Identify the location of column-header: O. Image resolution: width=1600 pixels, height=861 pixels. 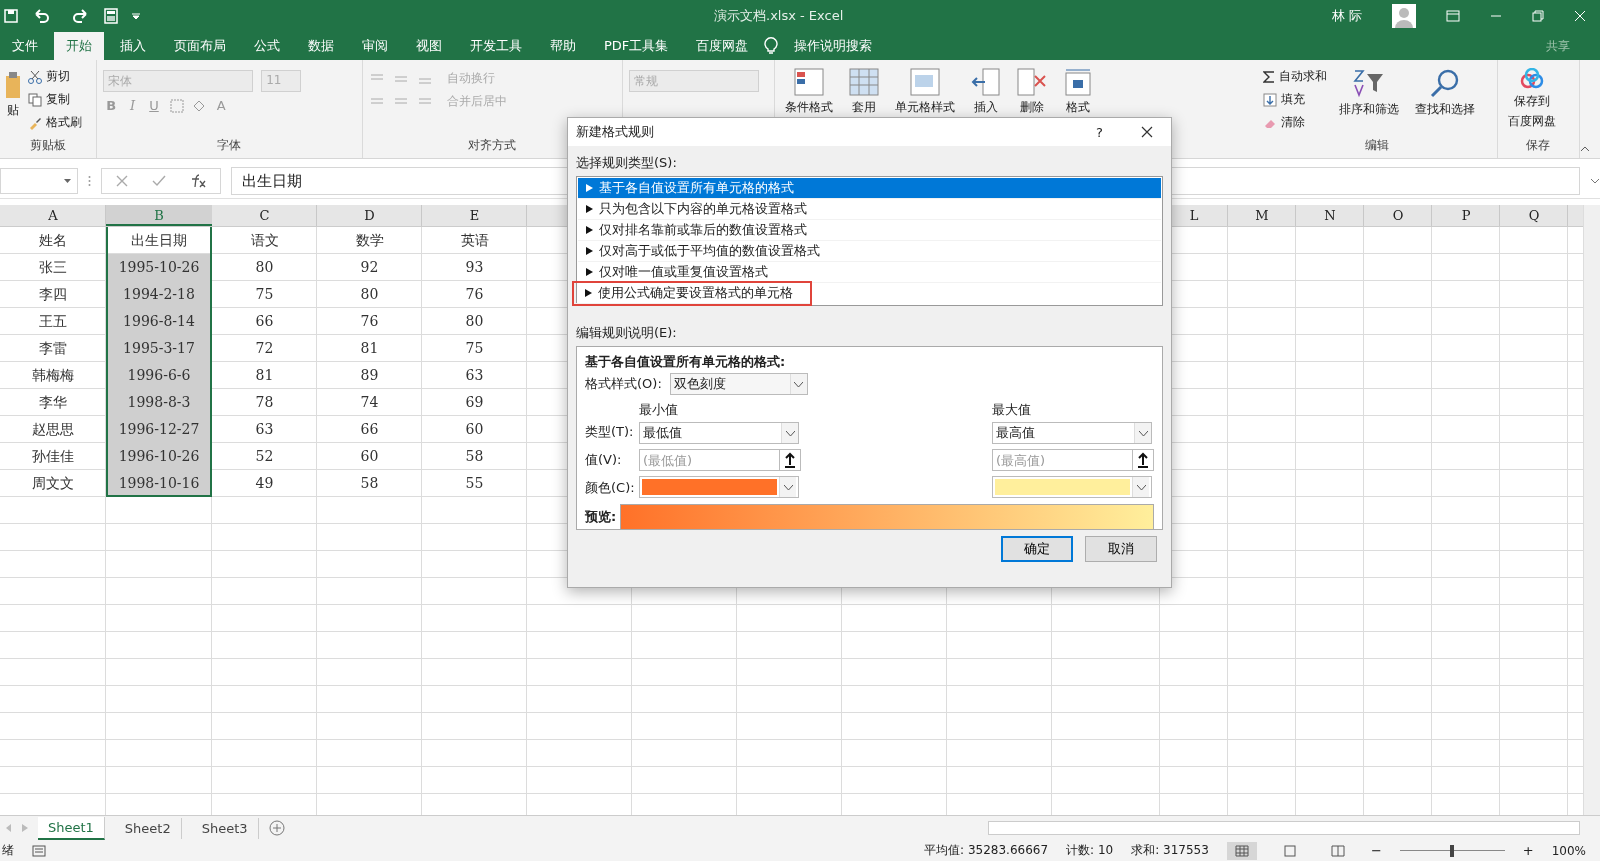
(1398, 215).